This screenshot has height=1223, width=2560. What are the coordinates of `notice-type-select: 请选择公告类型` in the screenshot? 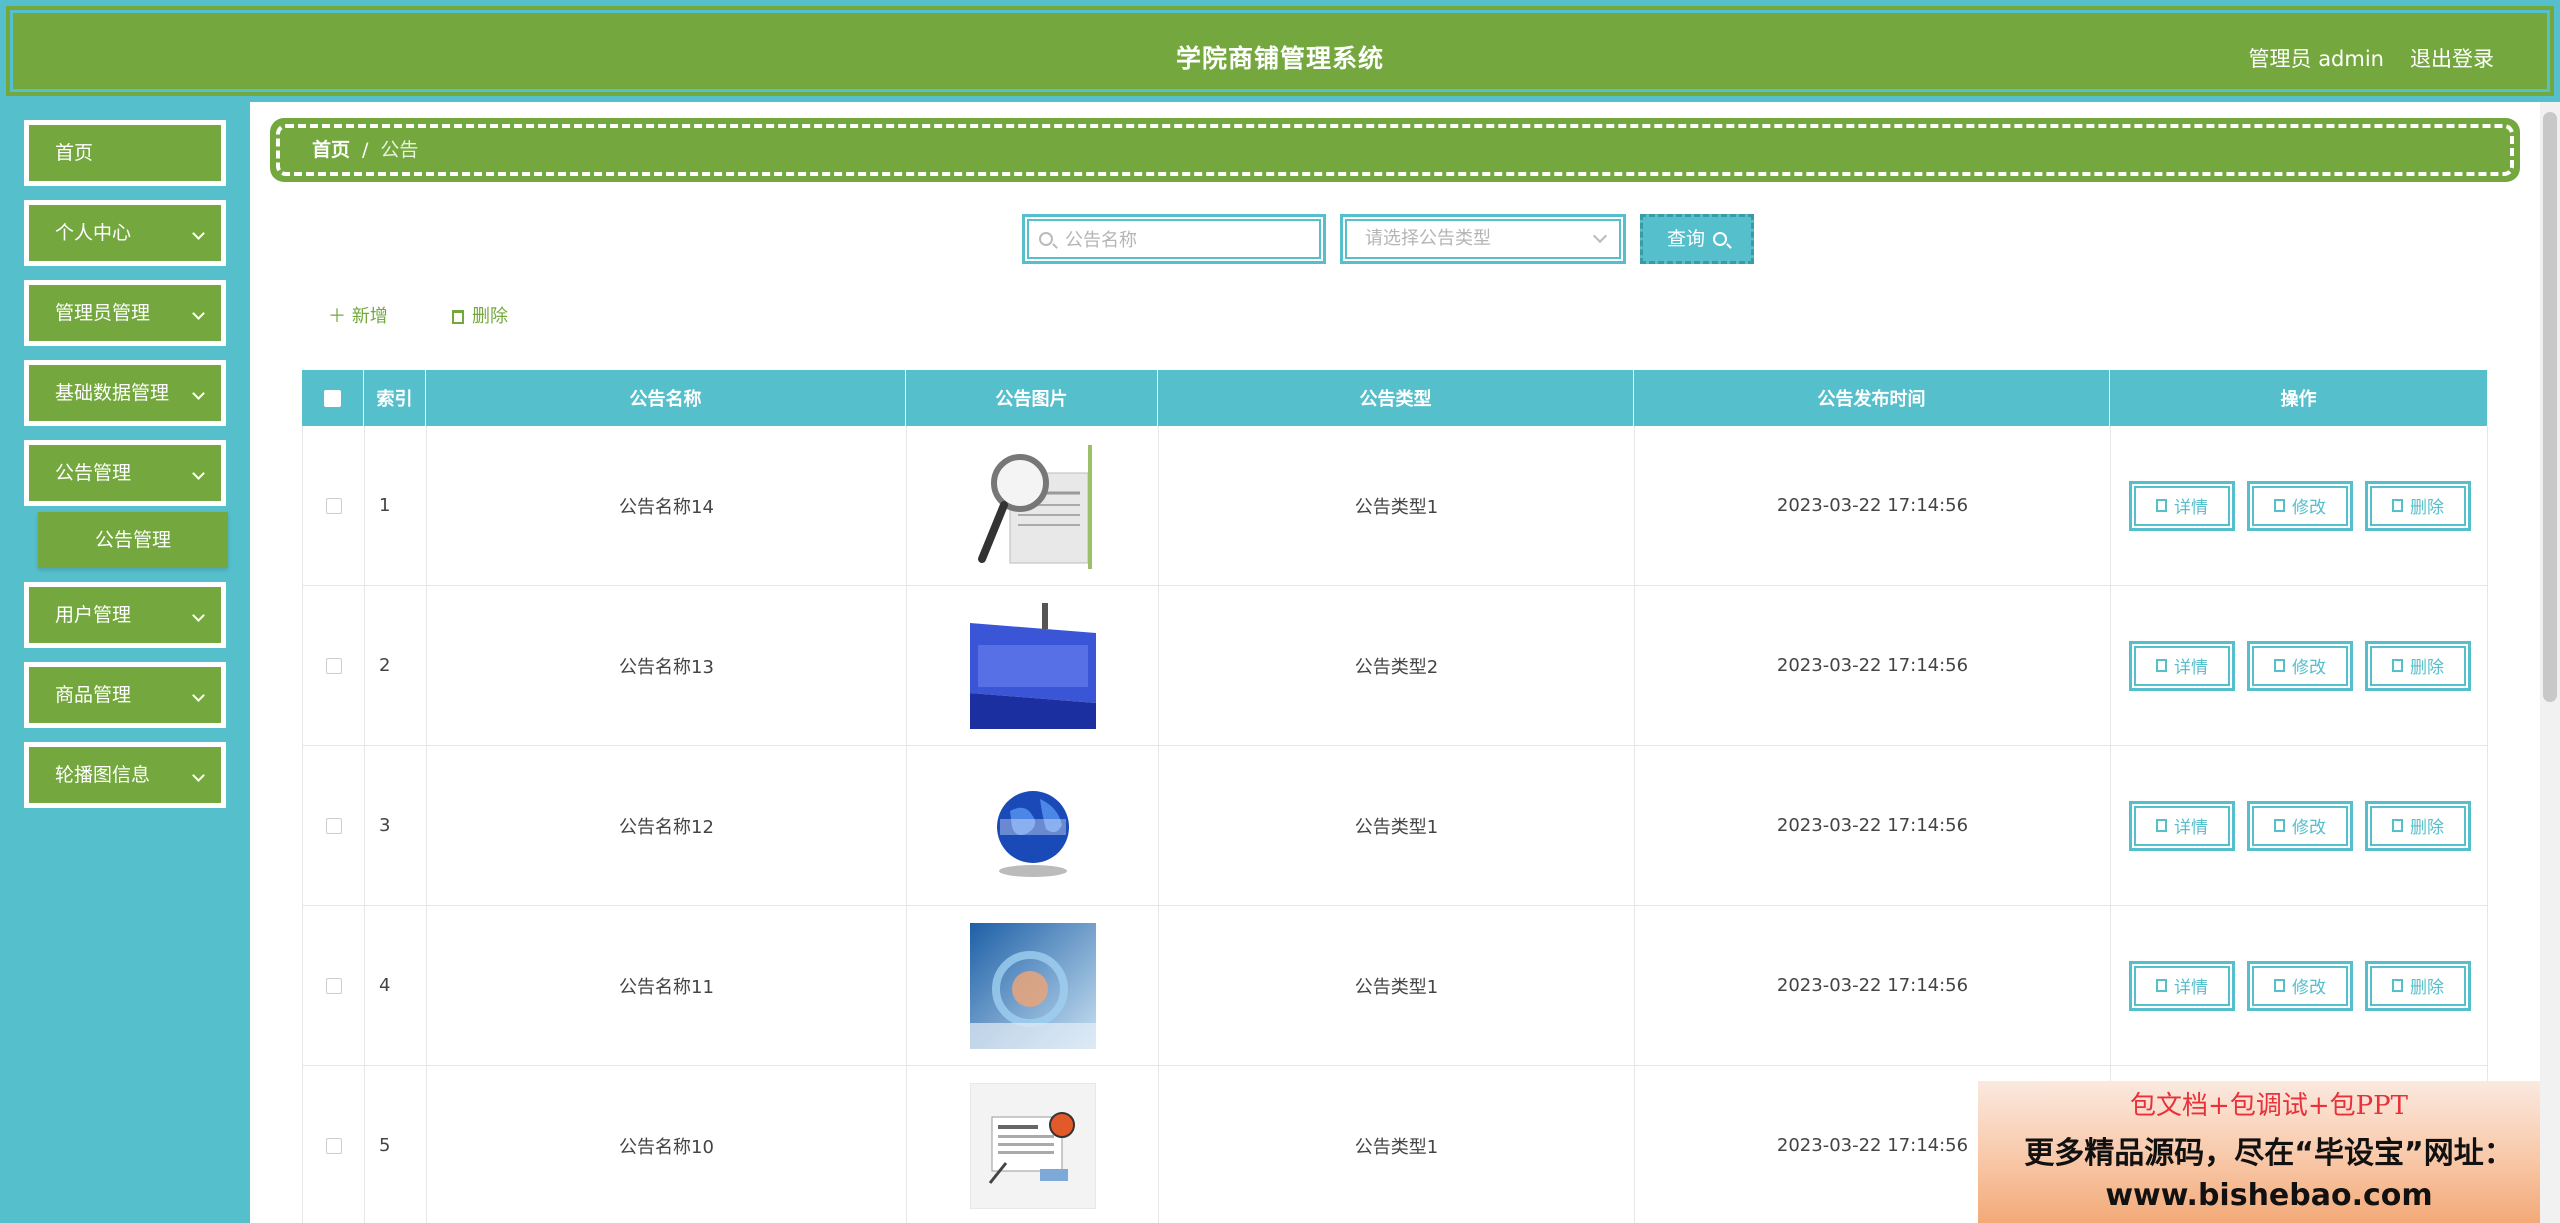 It's located at (1483, 239).